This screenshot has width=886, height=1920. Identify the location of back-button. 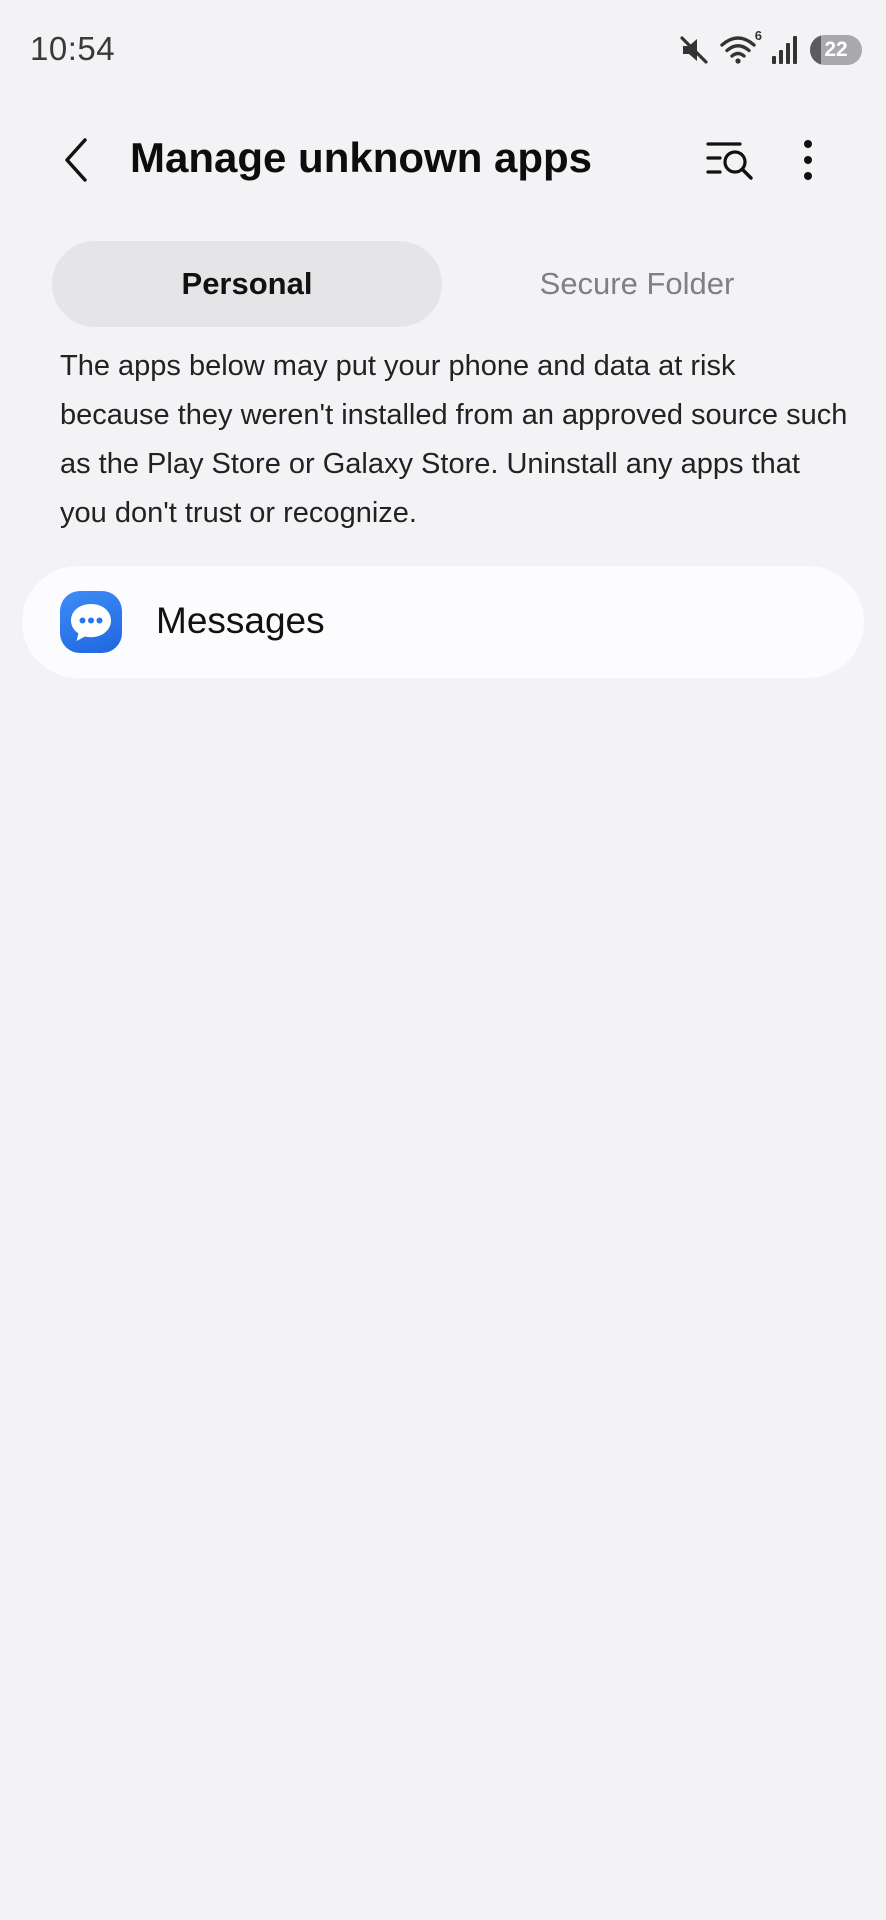
(76, 160).